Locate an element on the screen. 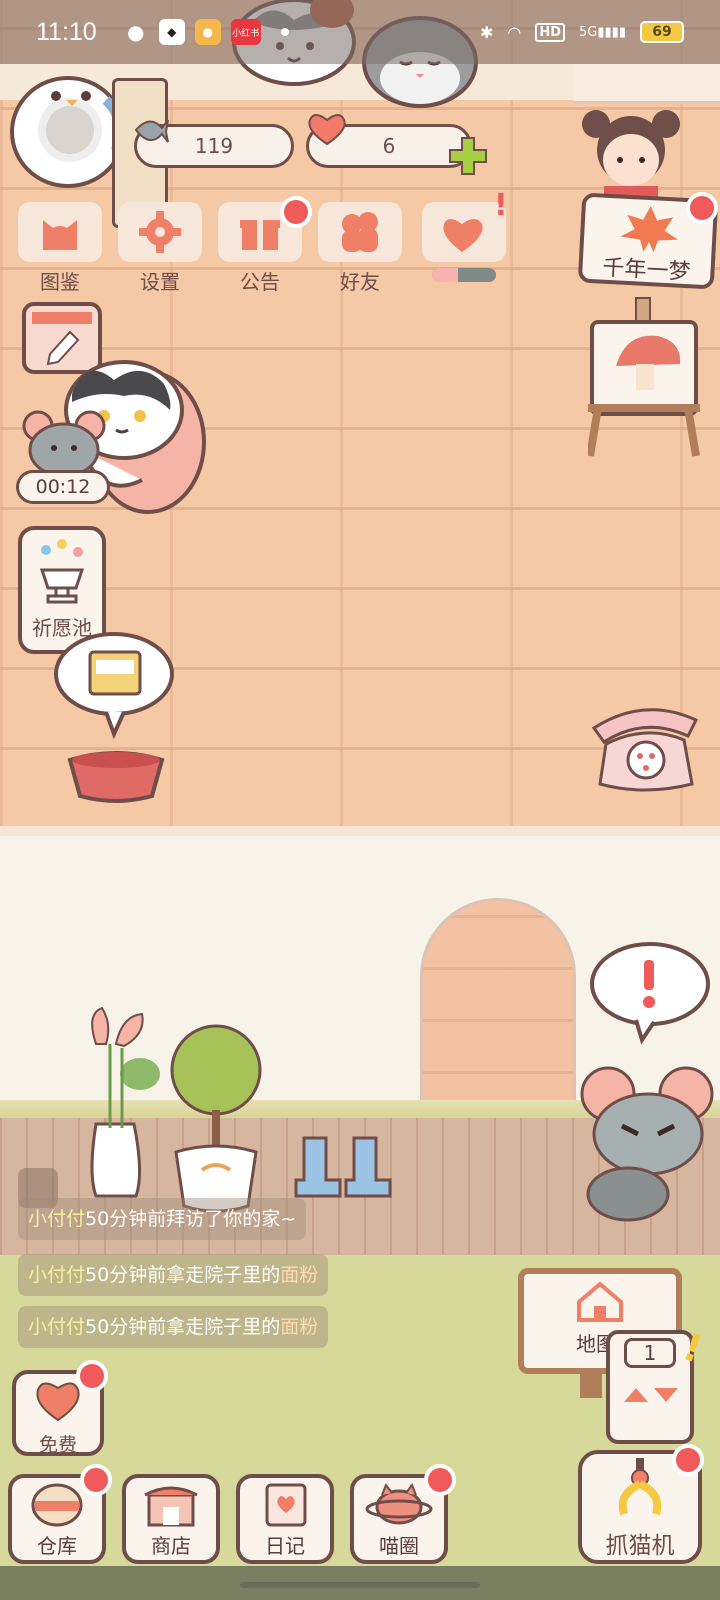  signal-label: 5G is located at coordinates (588, 32).